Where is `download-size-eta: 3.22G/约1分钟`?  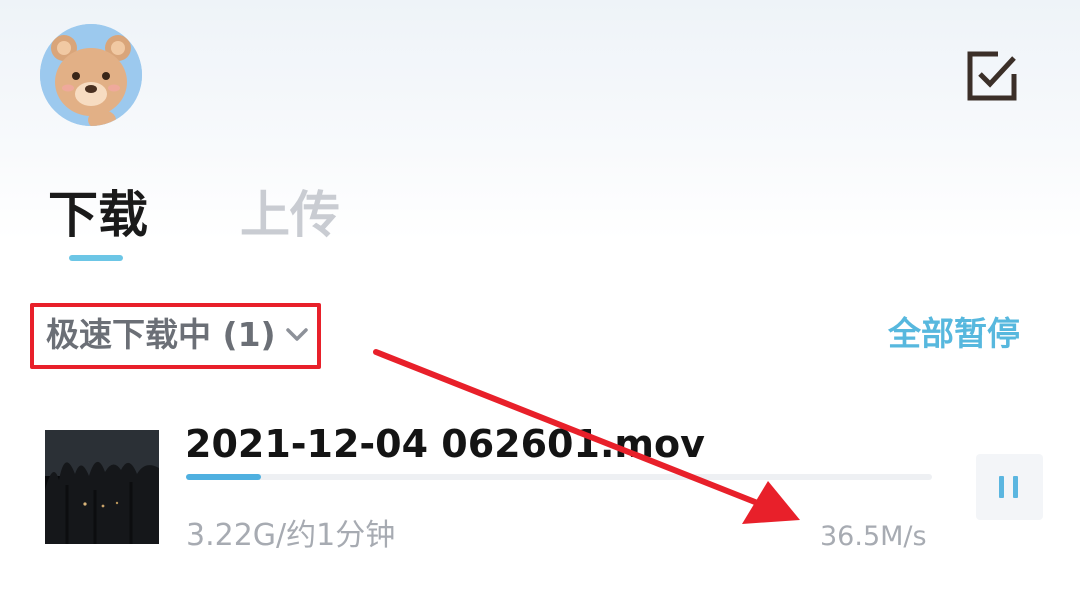
download-size-eta: 3.22G/约1分钟 is located at coordinates (291, 535).